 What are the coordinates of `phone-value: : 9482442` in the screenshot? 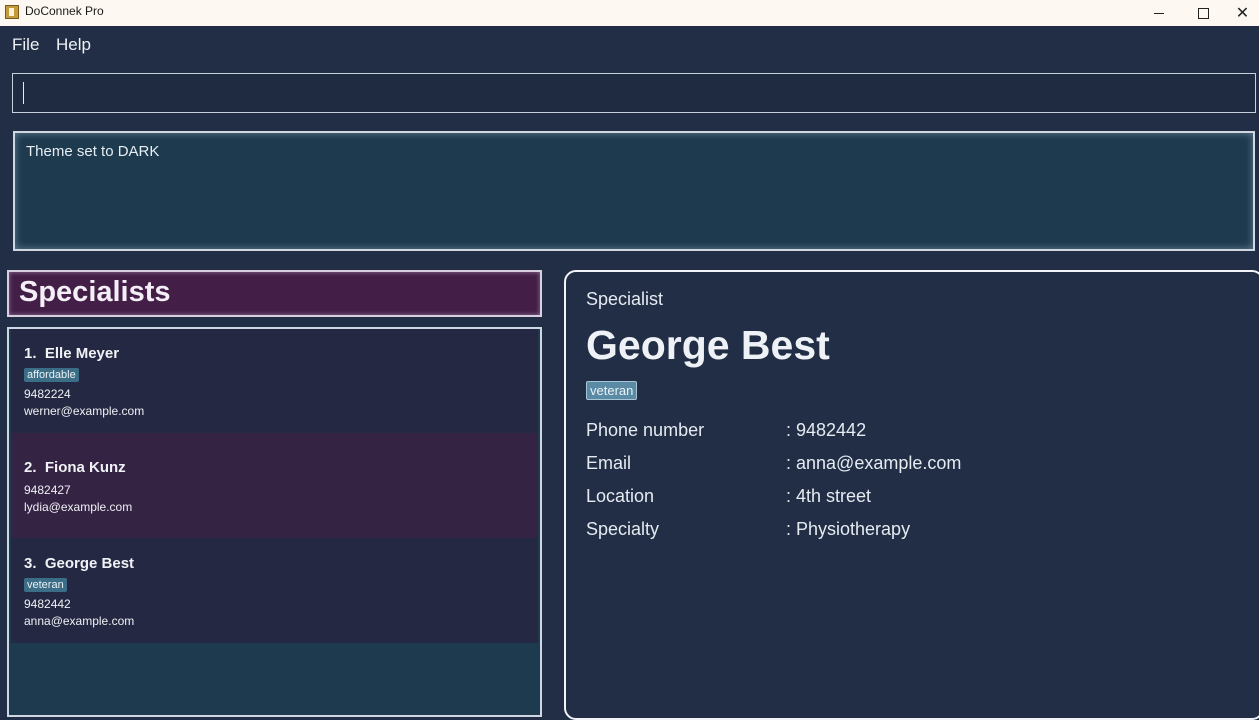 It's located at (826, 430).